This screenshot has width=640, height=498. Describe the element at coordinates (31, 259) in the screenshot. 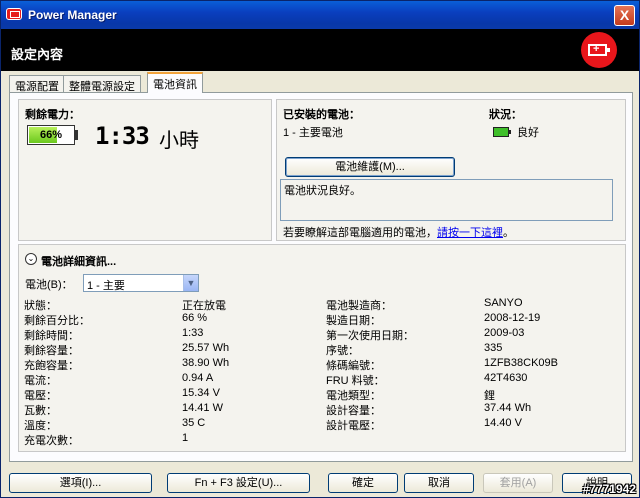

I see `collapse-chevron-icon: ⌄` at that location.